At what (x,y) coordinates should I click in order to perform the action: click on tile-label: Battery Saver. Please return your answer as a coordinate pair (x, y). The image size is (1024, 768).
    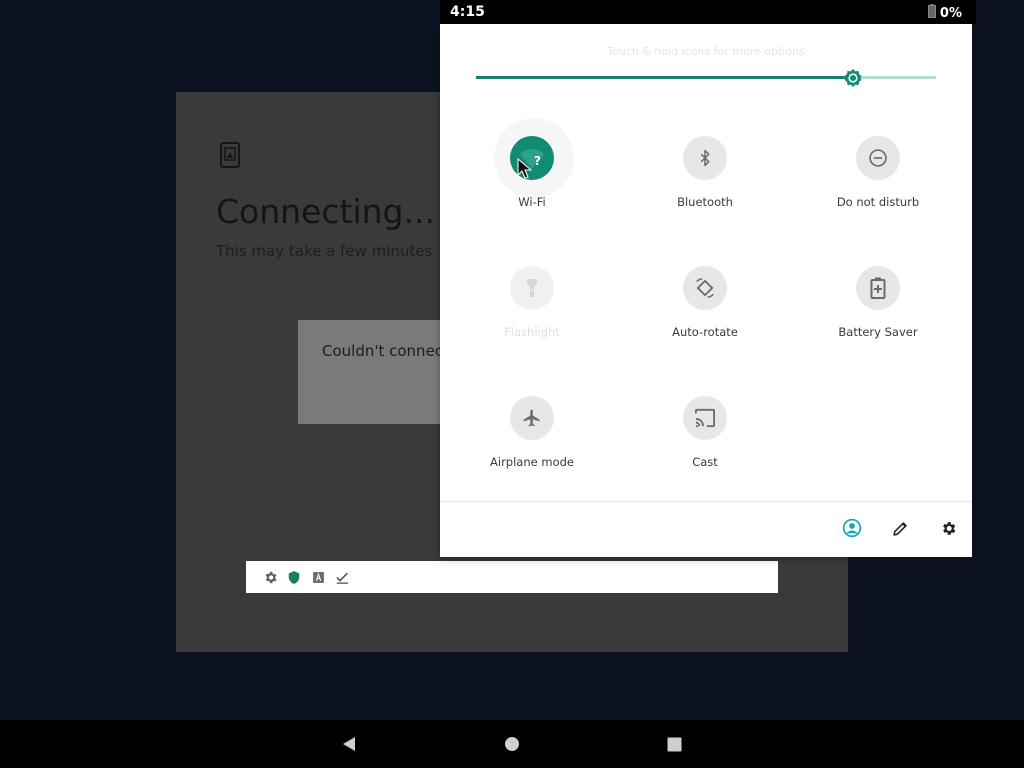
    Looking at the image, I should click on (878, 332).